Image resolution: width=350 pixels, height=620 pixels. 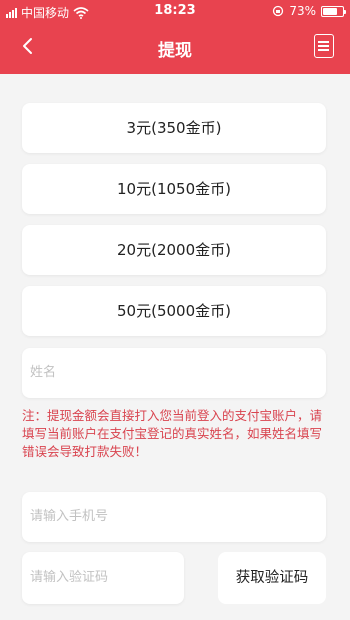 I want to click on name-input: 姓名, so click(x=174, y=373).